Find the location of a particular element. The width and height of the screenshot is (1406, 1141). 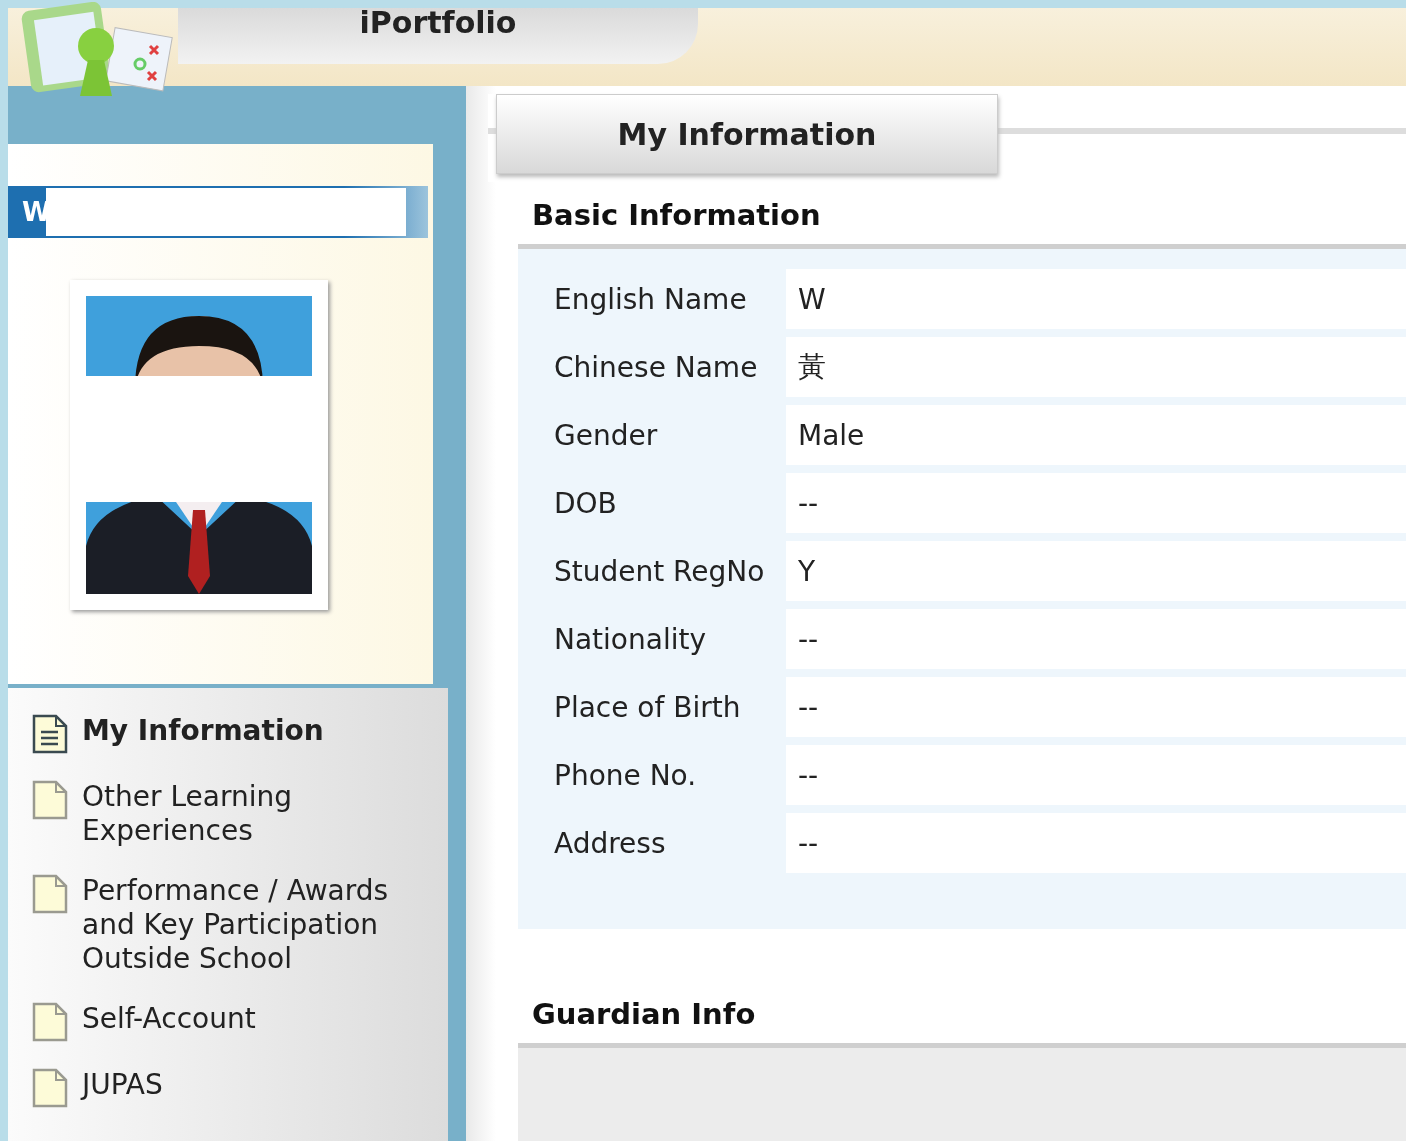

sidebar-item: Performance / Awards and Key Participation Outside School is located at coordinates (240, 925).